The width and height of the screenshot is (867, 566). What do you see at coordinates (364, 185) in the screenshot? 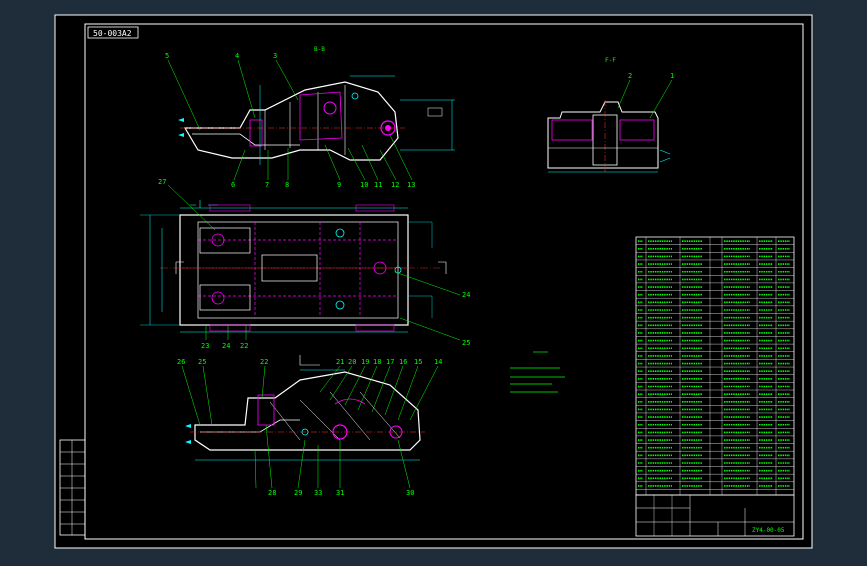
I see `callout-10: 10` at bounding box center [364, 185].